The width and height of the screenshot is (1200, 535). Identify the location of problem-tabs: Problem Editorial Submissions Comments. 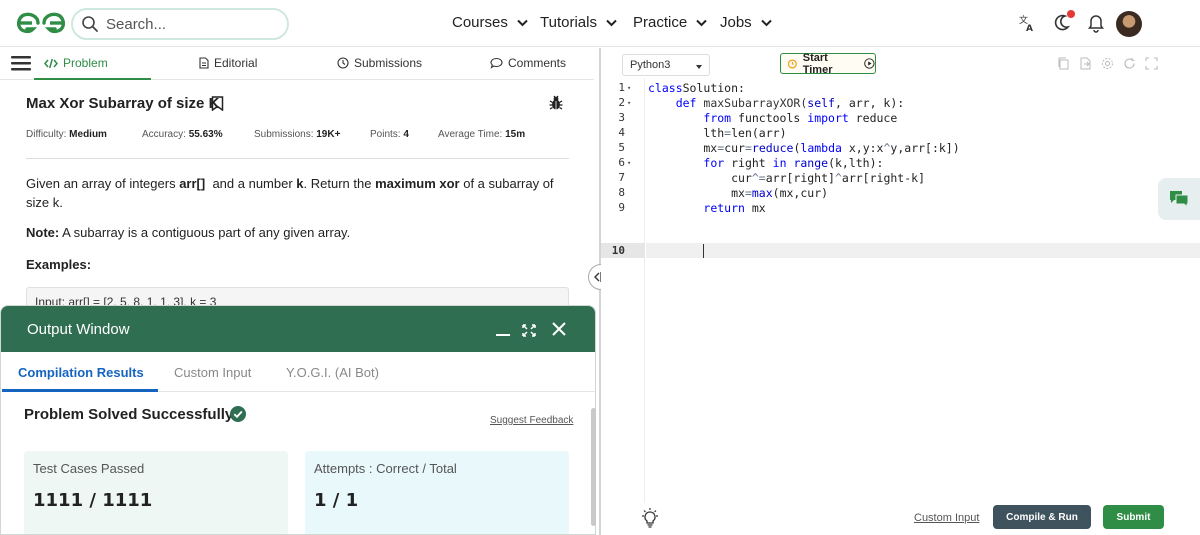
(297, 64).